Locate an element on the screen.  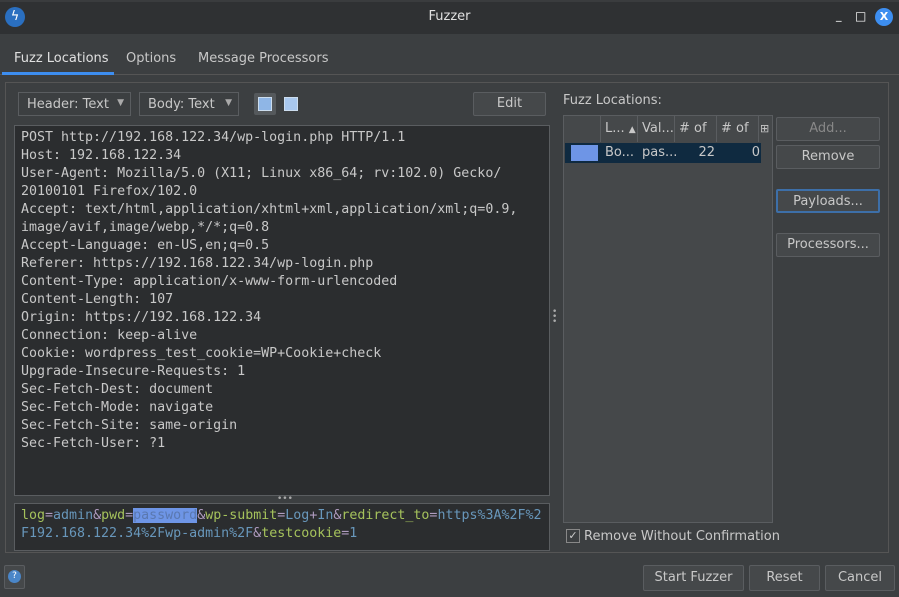
minimize-icon: _ is located at coordinates (839, 15).